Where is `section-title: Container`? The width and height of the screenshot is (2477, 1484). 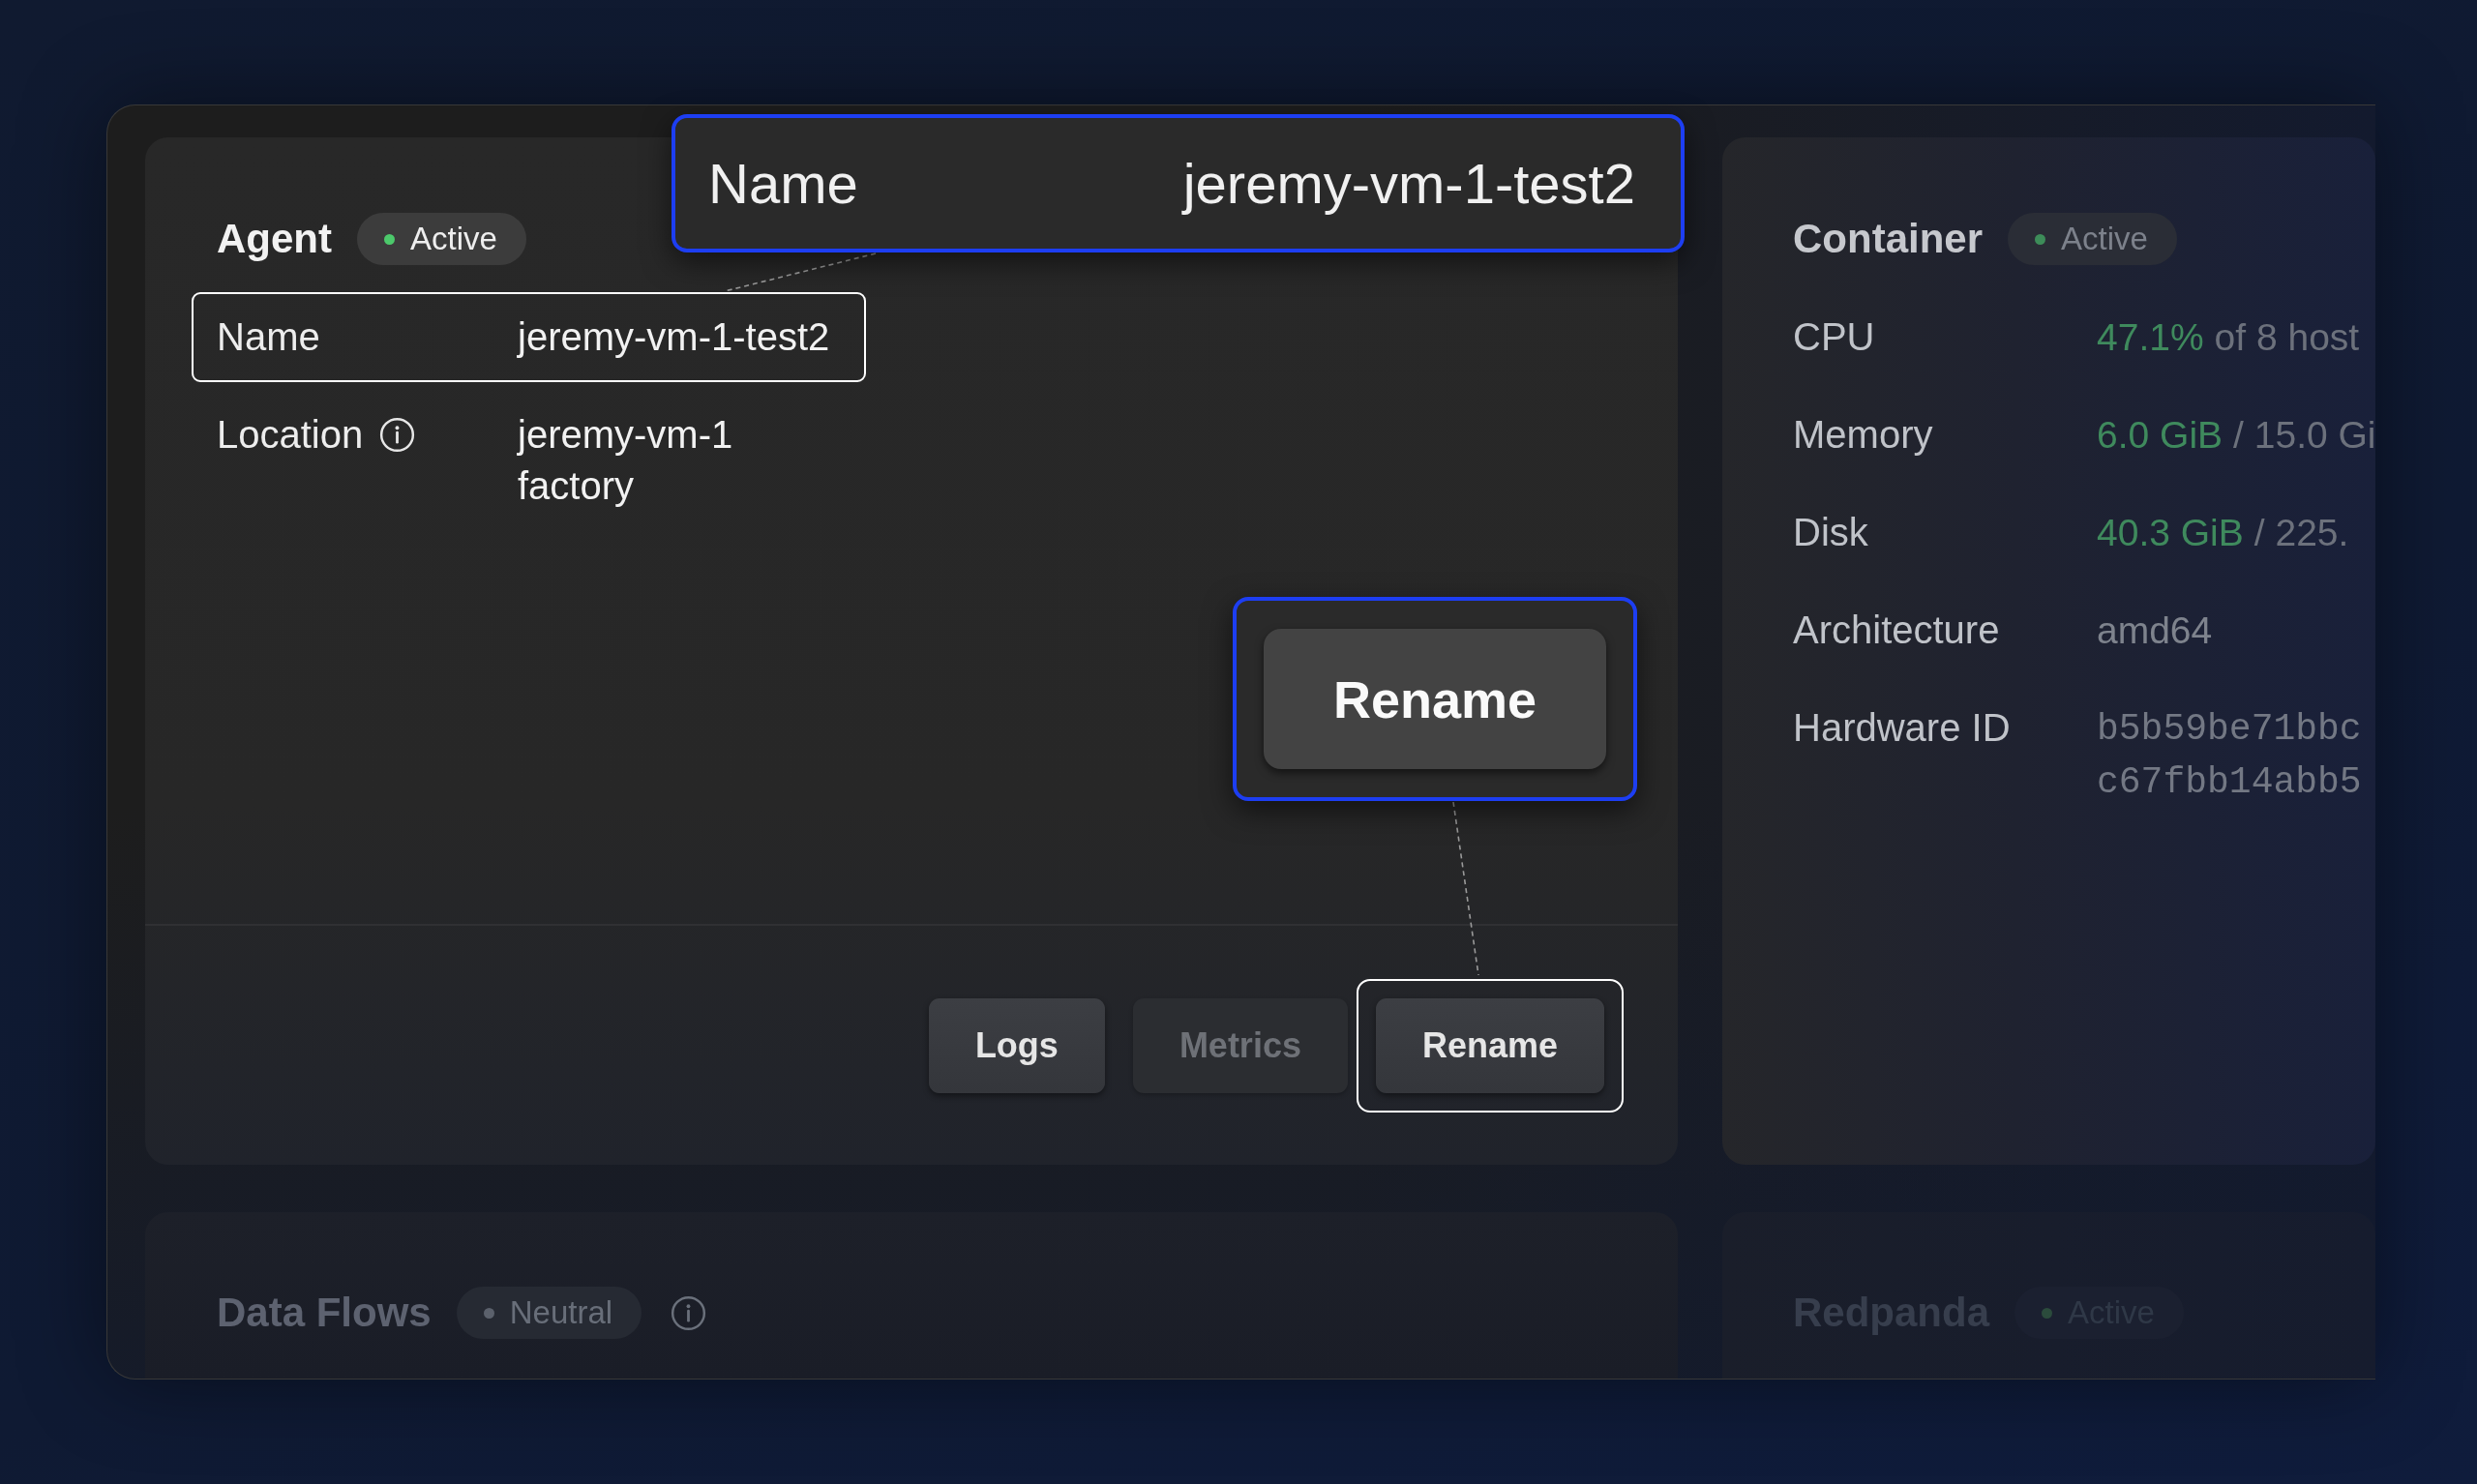 section-title: Container is located at coordinates (1888, 239).